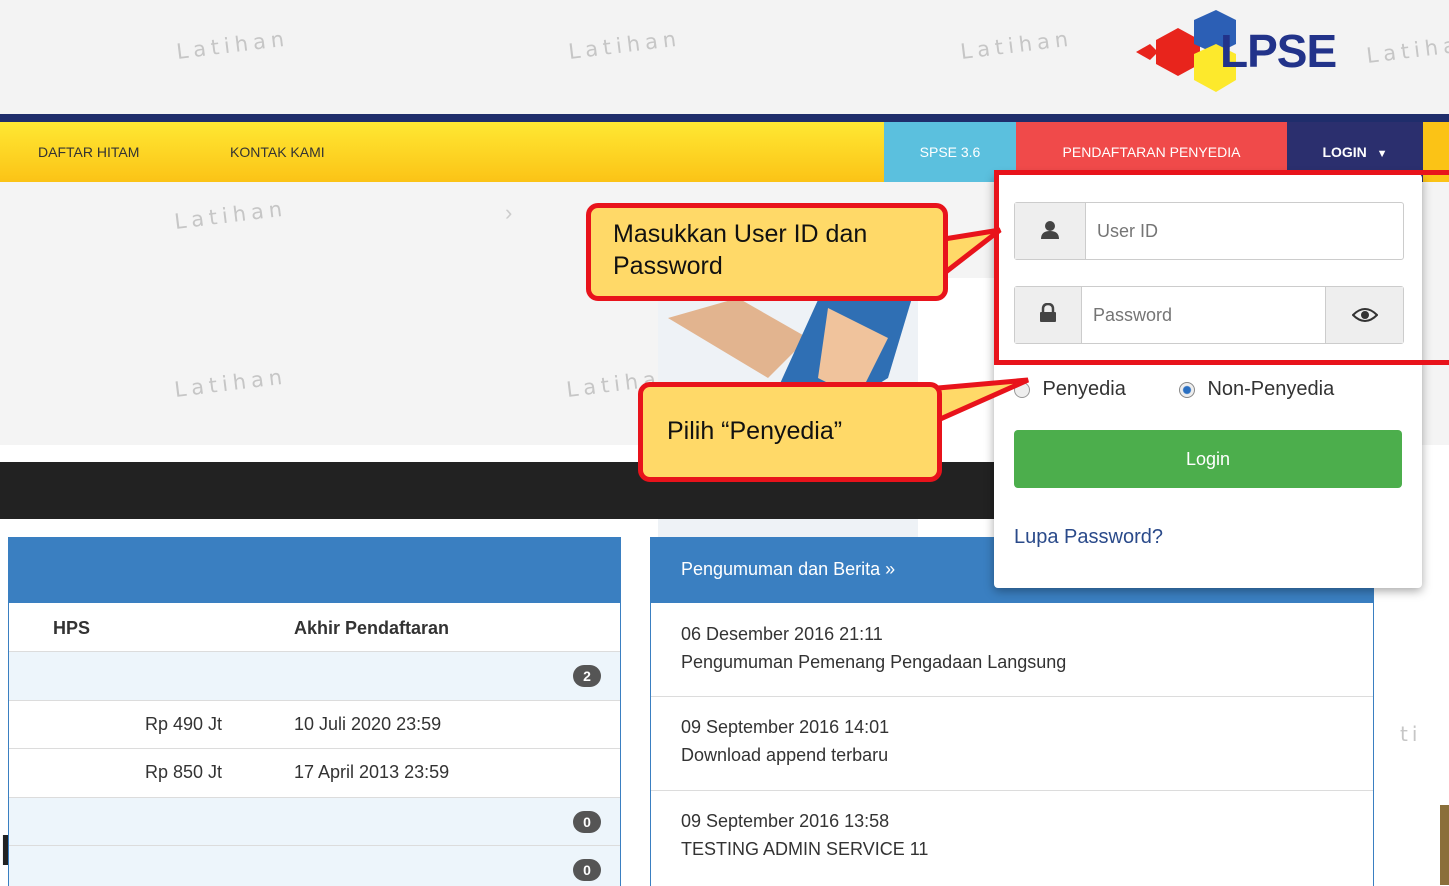 This screenshot has width=1449, height=886. What do you see at coordinates (1208, 459) in the screenshot?
I see `login-button: Login` at bounding box center [1208, 459].